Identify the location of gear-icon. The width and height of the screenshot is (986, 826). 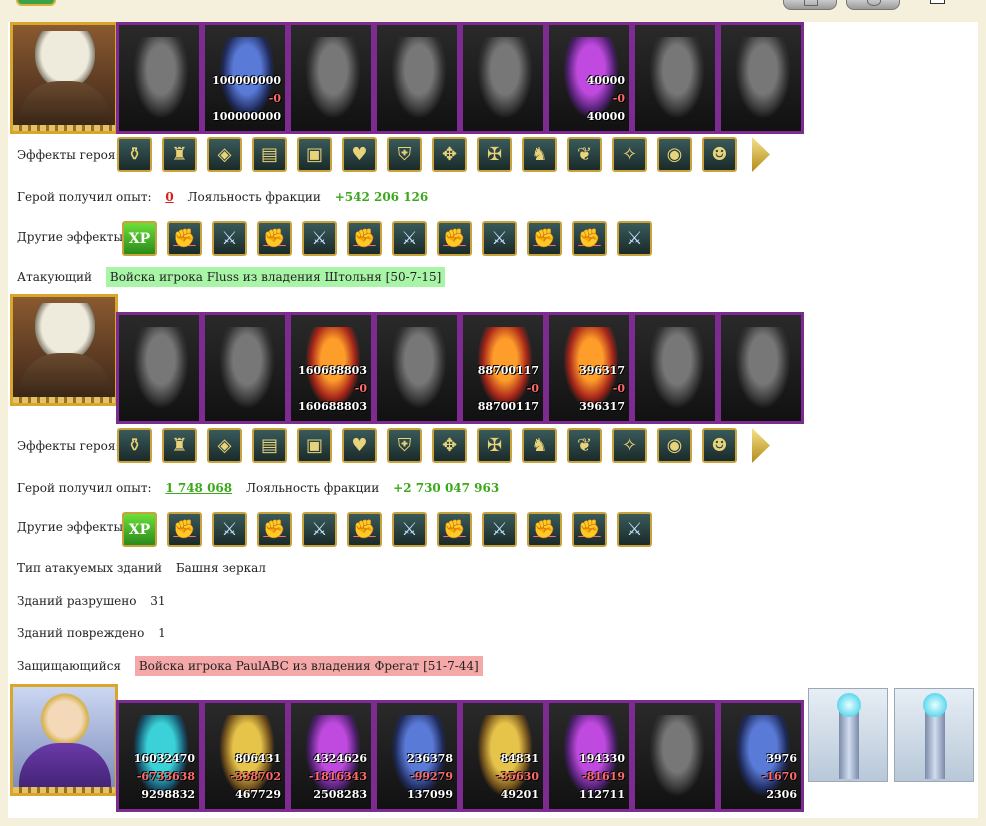
(874, 3).